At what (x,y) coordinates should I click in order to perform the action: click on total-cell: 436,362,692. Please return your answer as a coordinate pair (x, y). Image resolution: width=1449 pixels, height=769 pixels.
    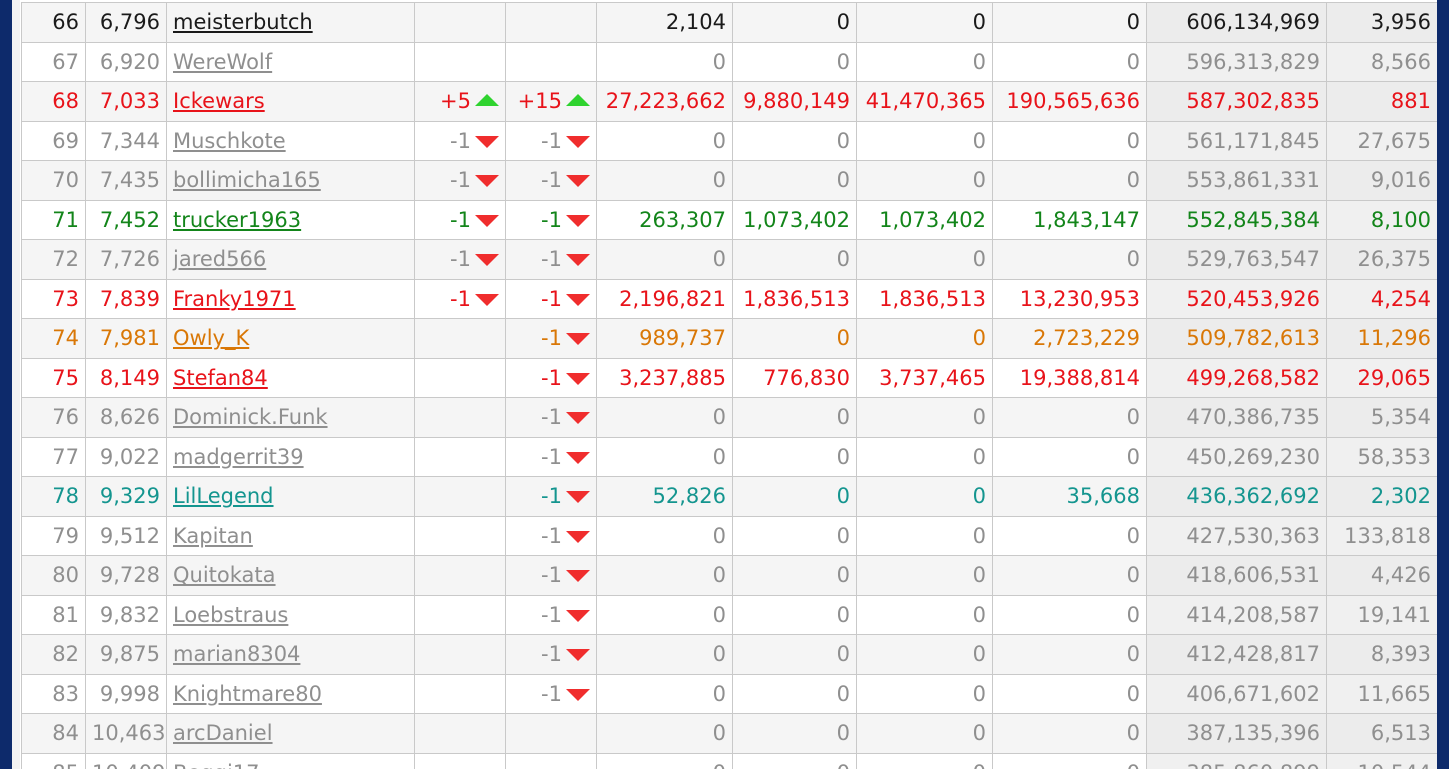
    Looking at the image, I should click on (1236, 496).